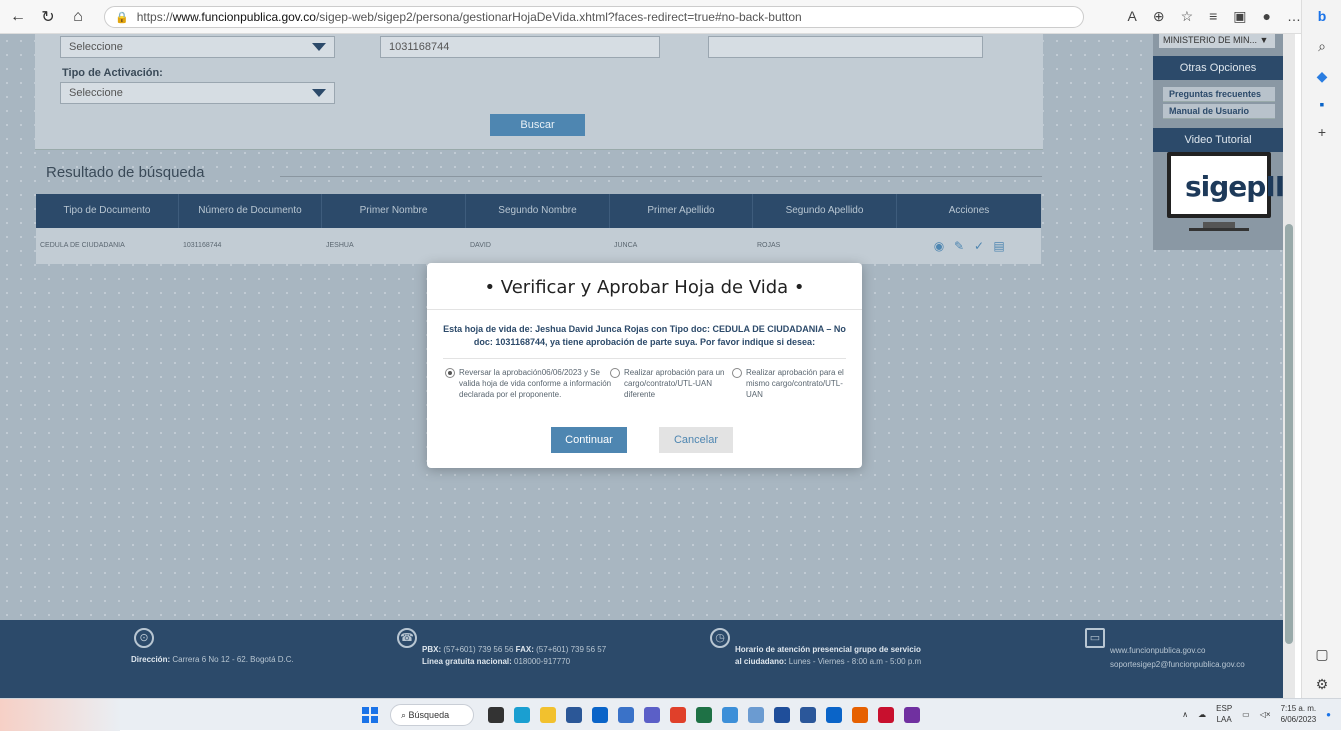 This screenshot has height=731, width=1341. I want to click on fax-label: FAX:, so click(524, 649).